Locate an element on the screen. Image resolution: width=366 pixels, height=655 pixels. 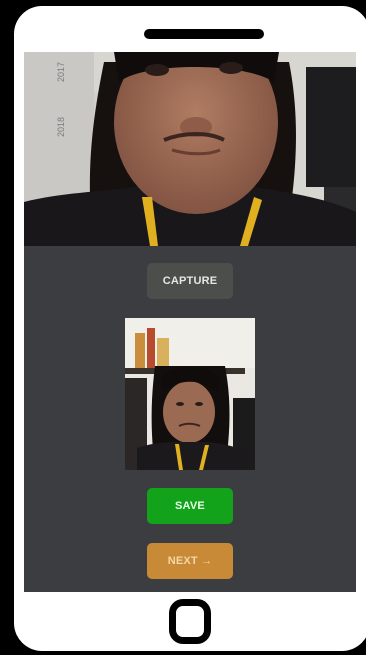
capture-button-label: CAPTURE is located at coordinates (190, 281).